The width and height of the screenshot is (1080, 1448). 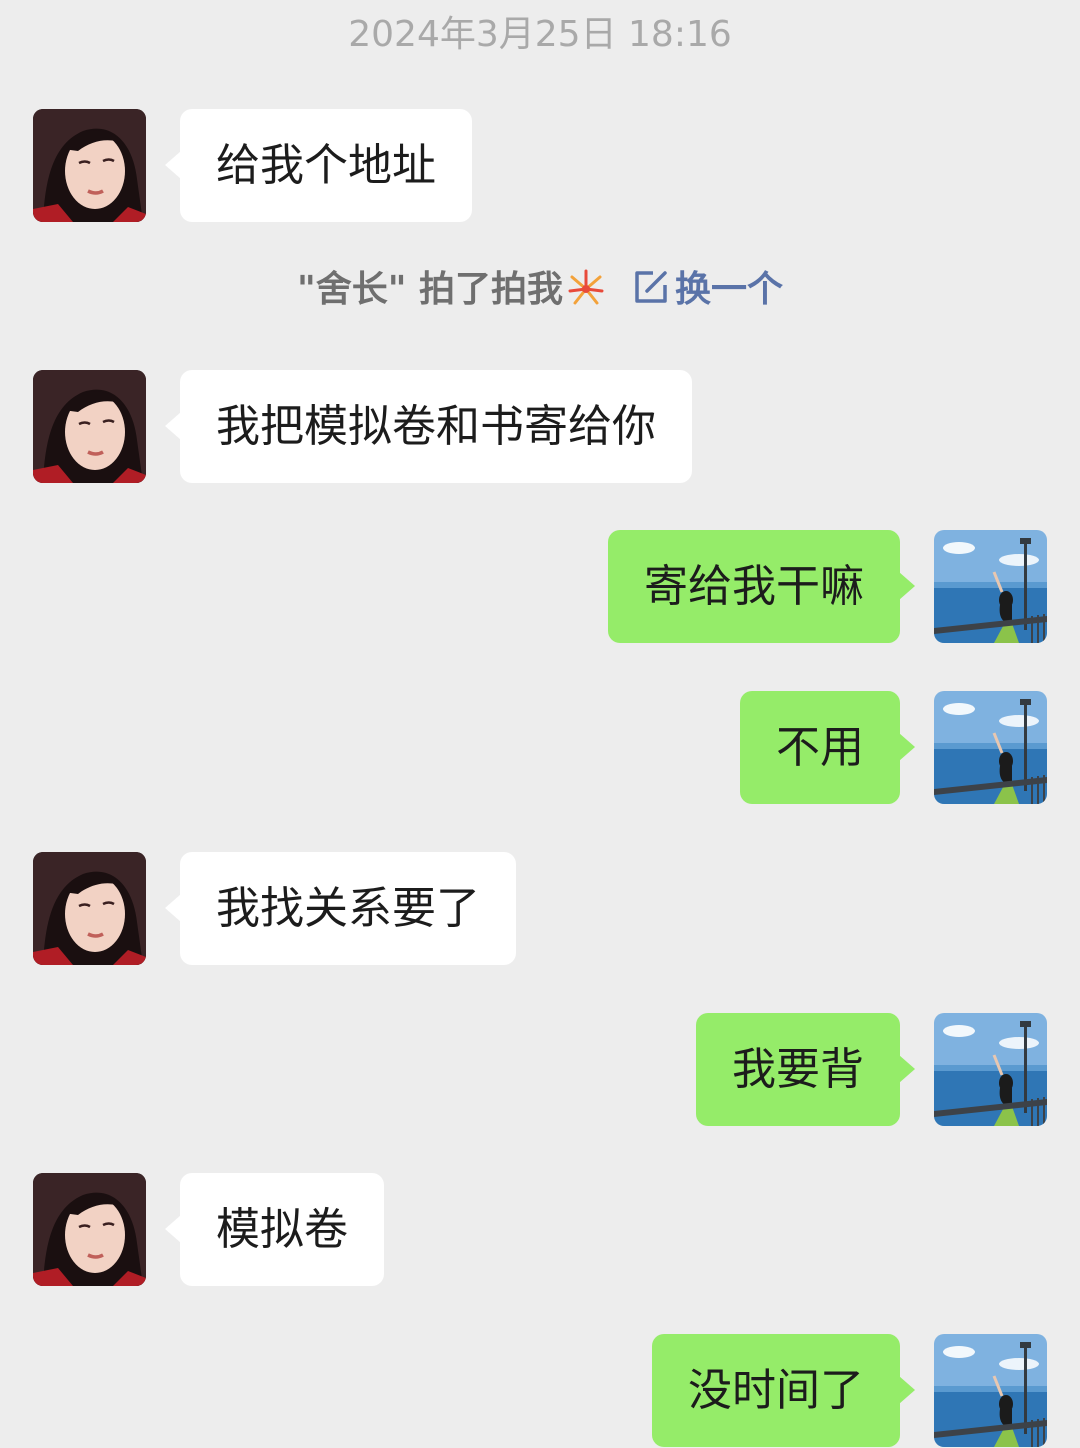 I want to click on incoming-message-bubble: 模拟卷, so click(x=274, y=1229).